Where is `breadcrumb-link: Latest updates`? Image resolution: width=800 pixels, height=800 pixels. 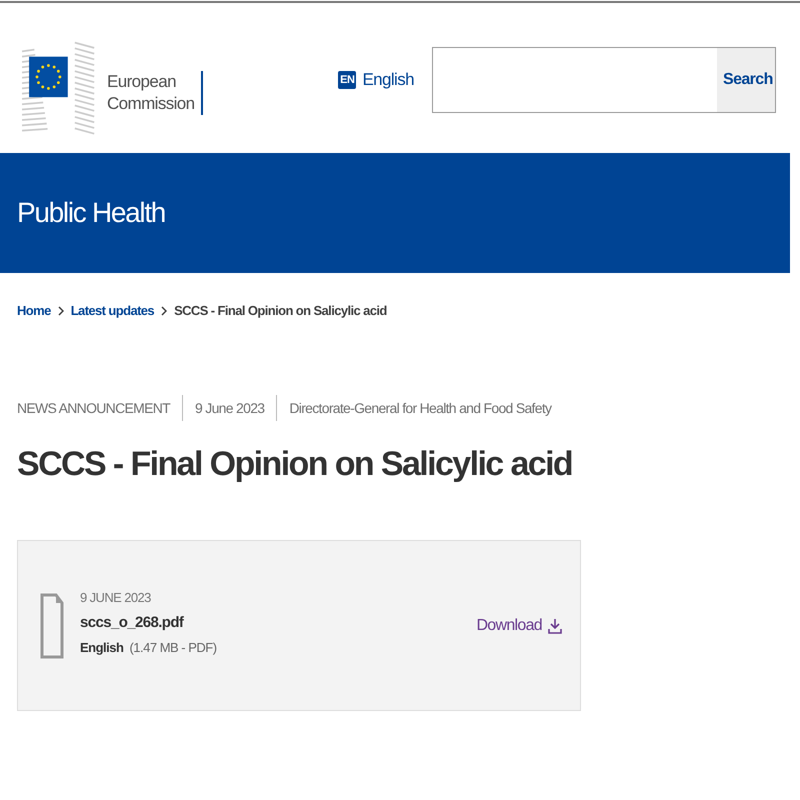 breadcrumb-link: Latest updates is located at coordinates (112, 310).